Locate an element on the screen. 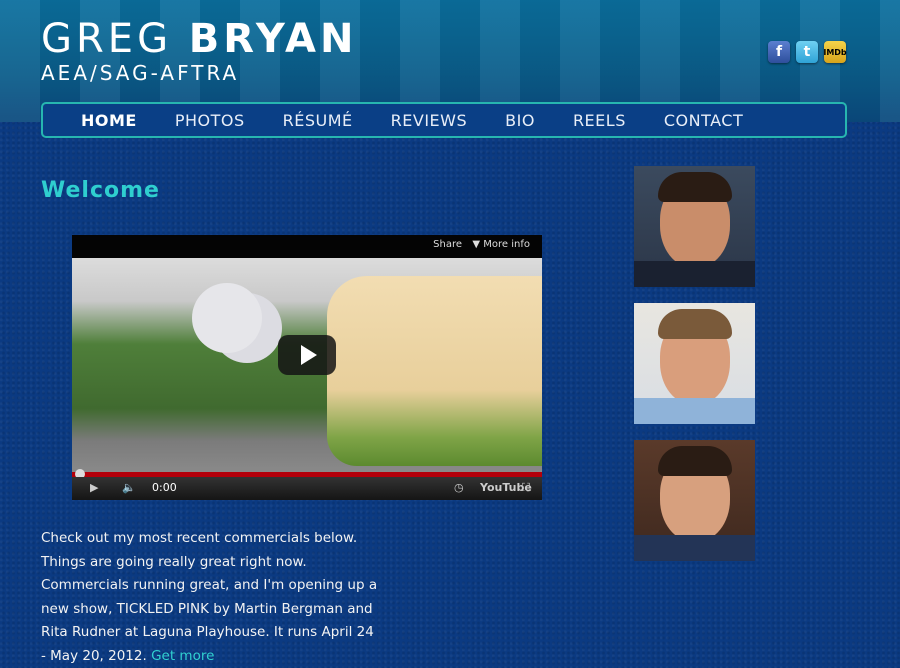 This screenshot has height=668, width=900. nav-item-contact: CONTACT is located at coordinates (703, 120).